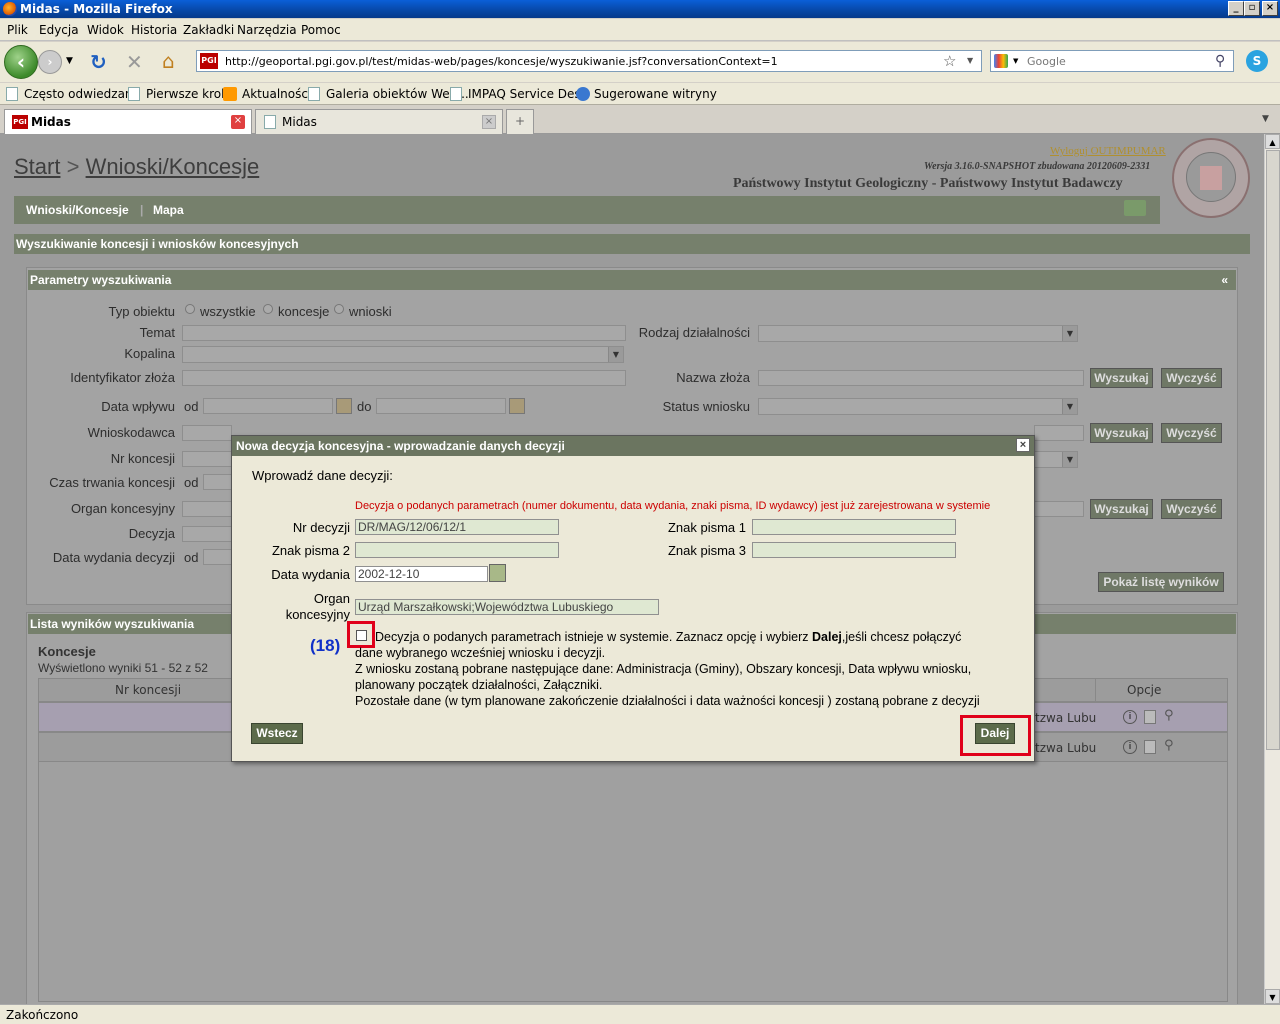 Image resolution: width=1280 pixels, height=1024 pixels. What do you see at coordinates (1252, 8) in the screenshot?
I see `maximize-button: ▫` at bounding box center [1252, 8].